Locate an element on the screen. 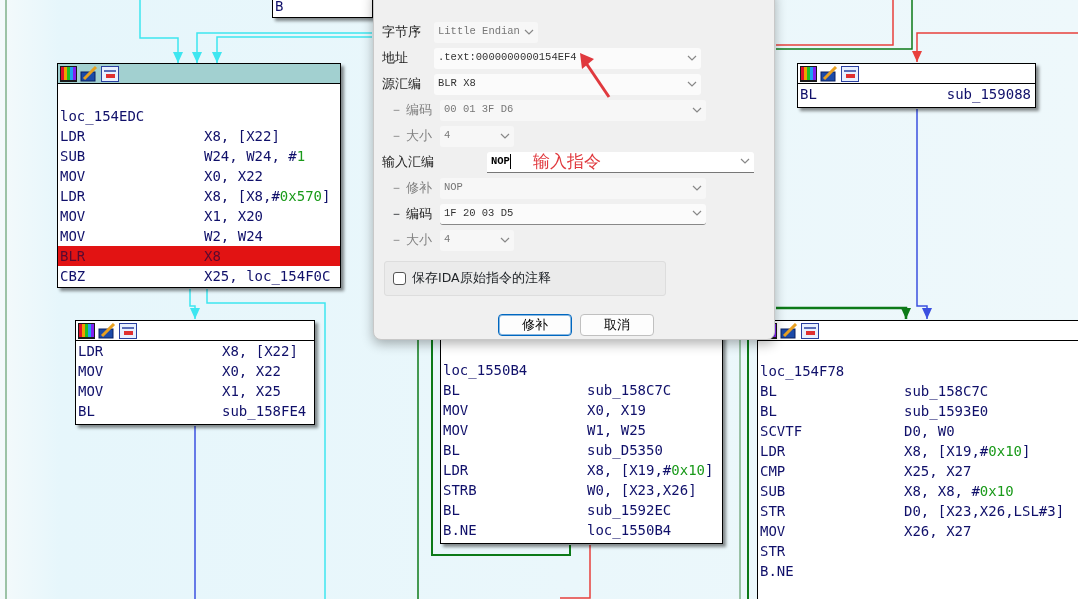 This screenshot has height=599, width=1078. dropdown-field: 1F 20 03 D5 is located at coordinates (573, 214).